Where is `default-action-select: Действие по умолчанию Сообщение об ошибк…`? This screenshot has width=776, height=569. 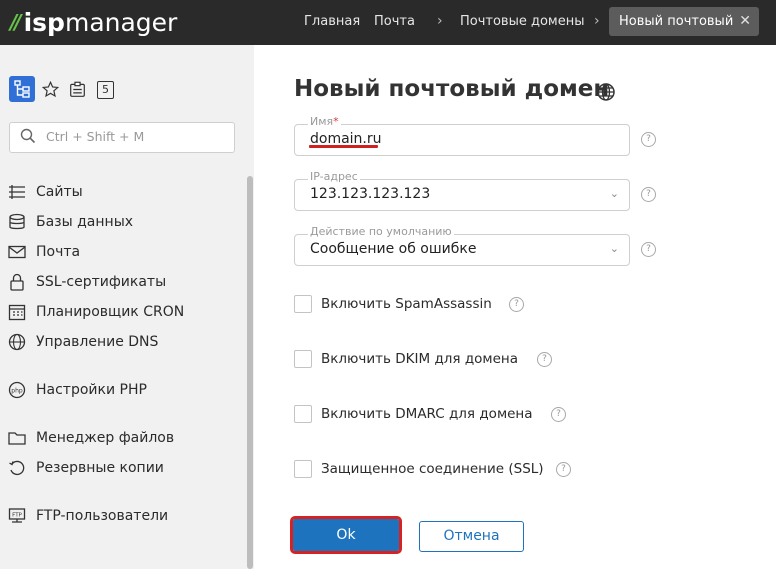
default-action-select: Действие по умолчанию Сообщение об ошибк… is located at coordinates (462, 245).